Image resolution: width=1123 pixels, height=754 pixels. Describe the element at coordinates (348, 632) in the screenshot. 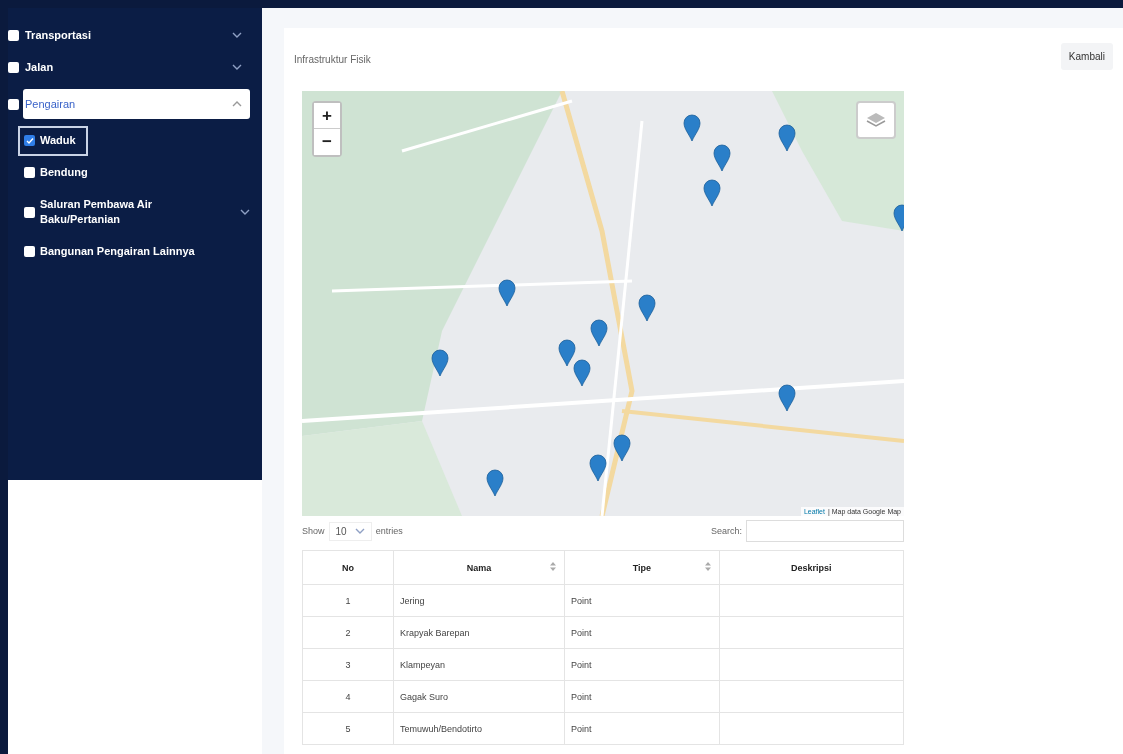

I see `table-cell: 2` at that location.